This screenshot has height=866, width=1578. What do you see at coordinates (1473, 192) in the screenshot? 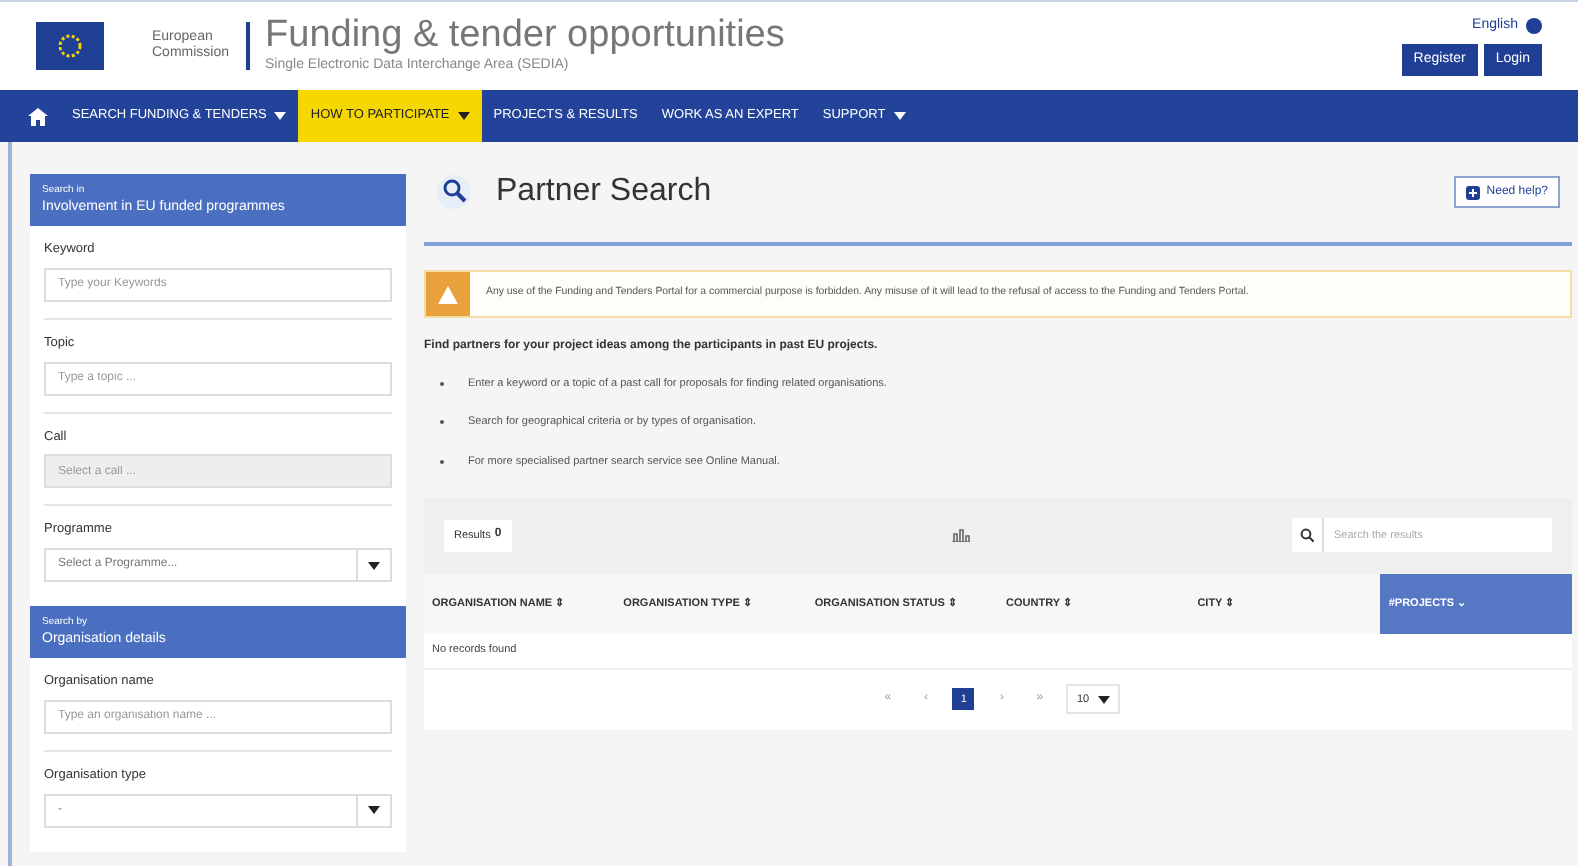
I see `plus-icon` at bounding box center [1473, 192].